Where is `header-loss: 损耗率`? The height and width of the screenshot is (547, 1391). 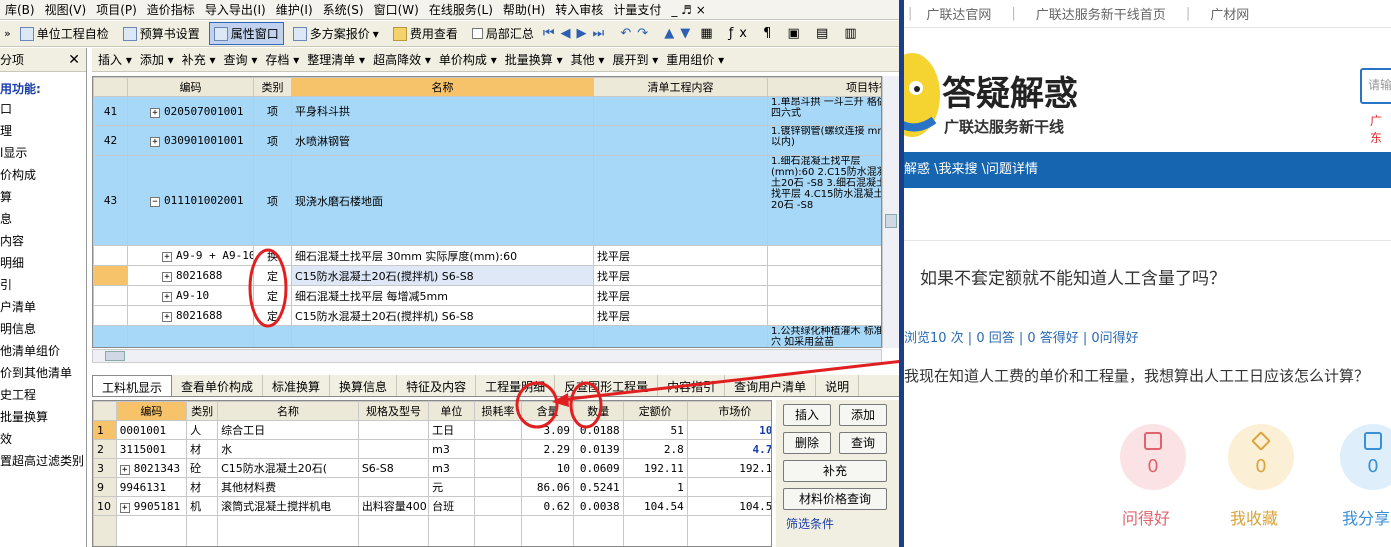 header-loss: 损耗率 is located at coordinates (498, 411).